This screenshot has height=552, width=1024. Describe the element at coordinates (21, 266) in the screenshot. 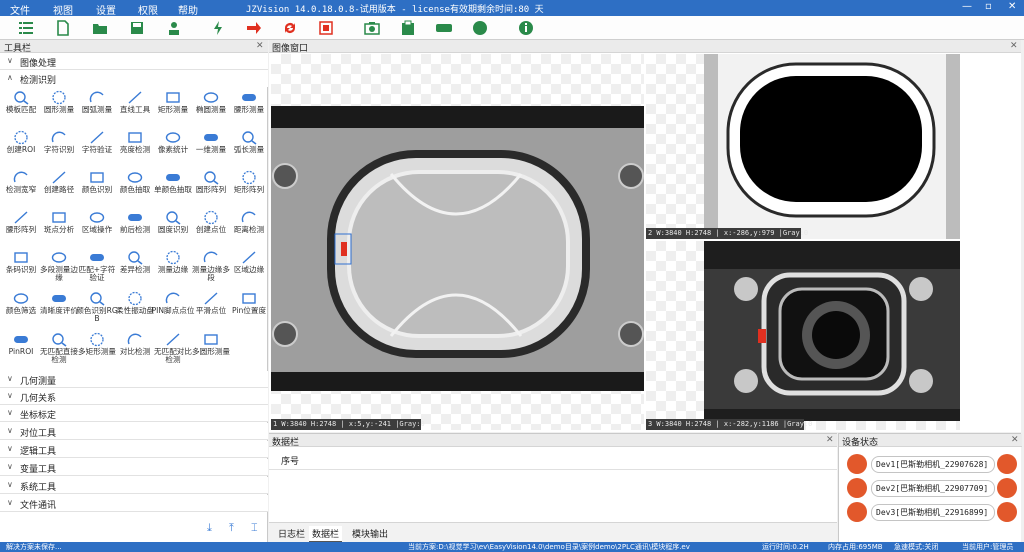

I see `tool-item: 条码识别` at that location.